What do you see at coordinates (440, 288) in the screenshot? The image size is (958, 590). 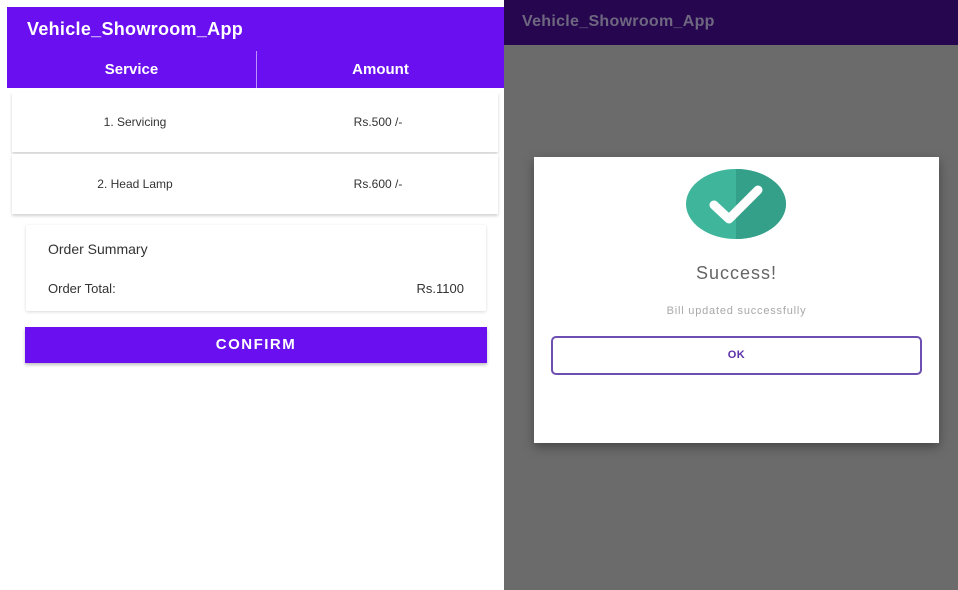 I see `order-total-value: Rs.1100` at bounding box center [440, 288].